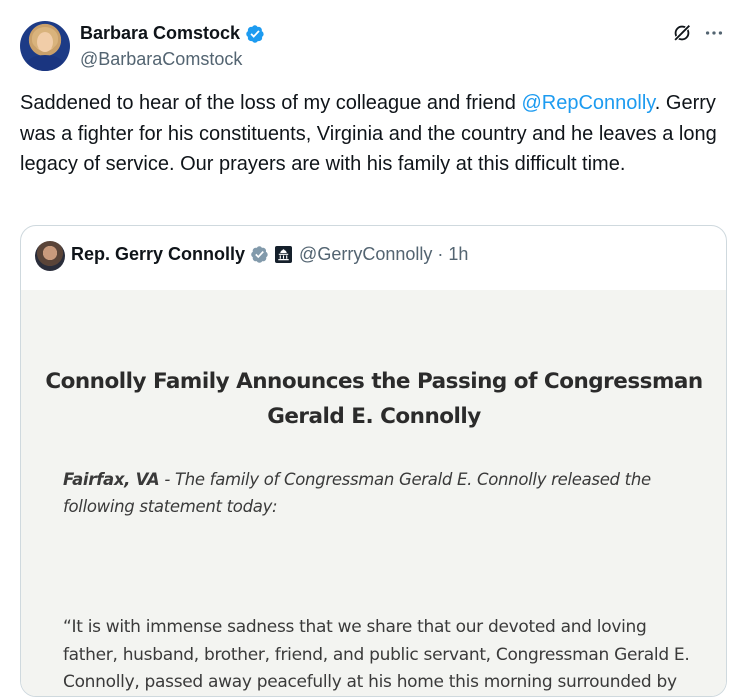  I want to click on author-avatar, so click(45, 46).